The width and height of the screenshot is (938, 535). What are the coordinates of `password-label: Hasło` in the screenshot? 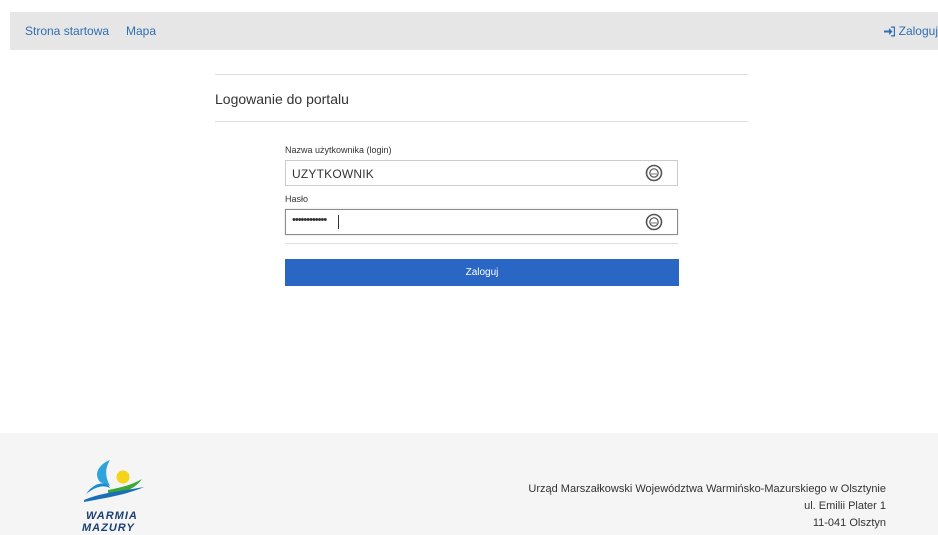 It's located at (297, 199).